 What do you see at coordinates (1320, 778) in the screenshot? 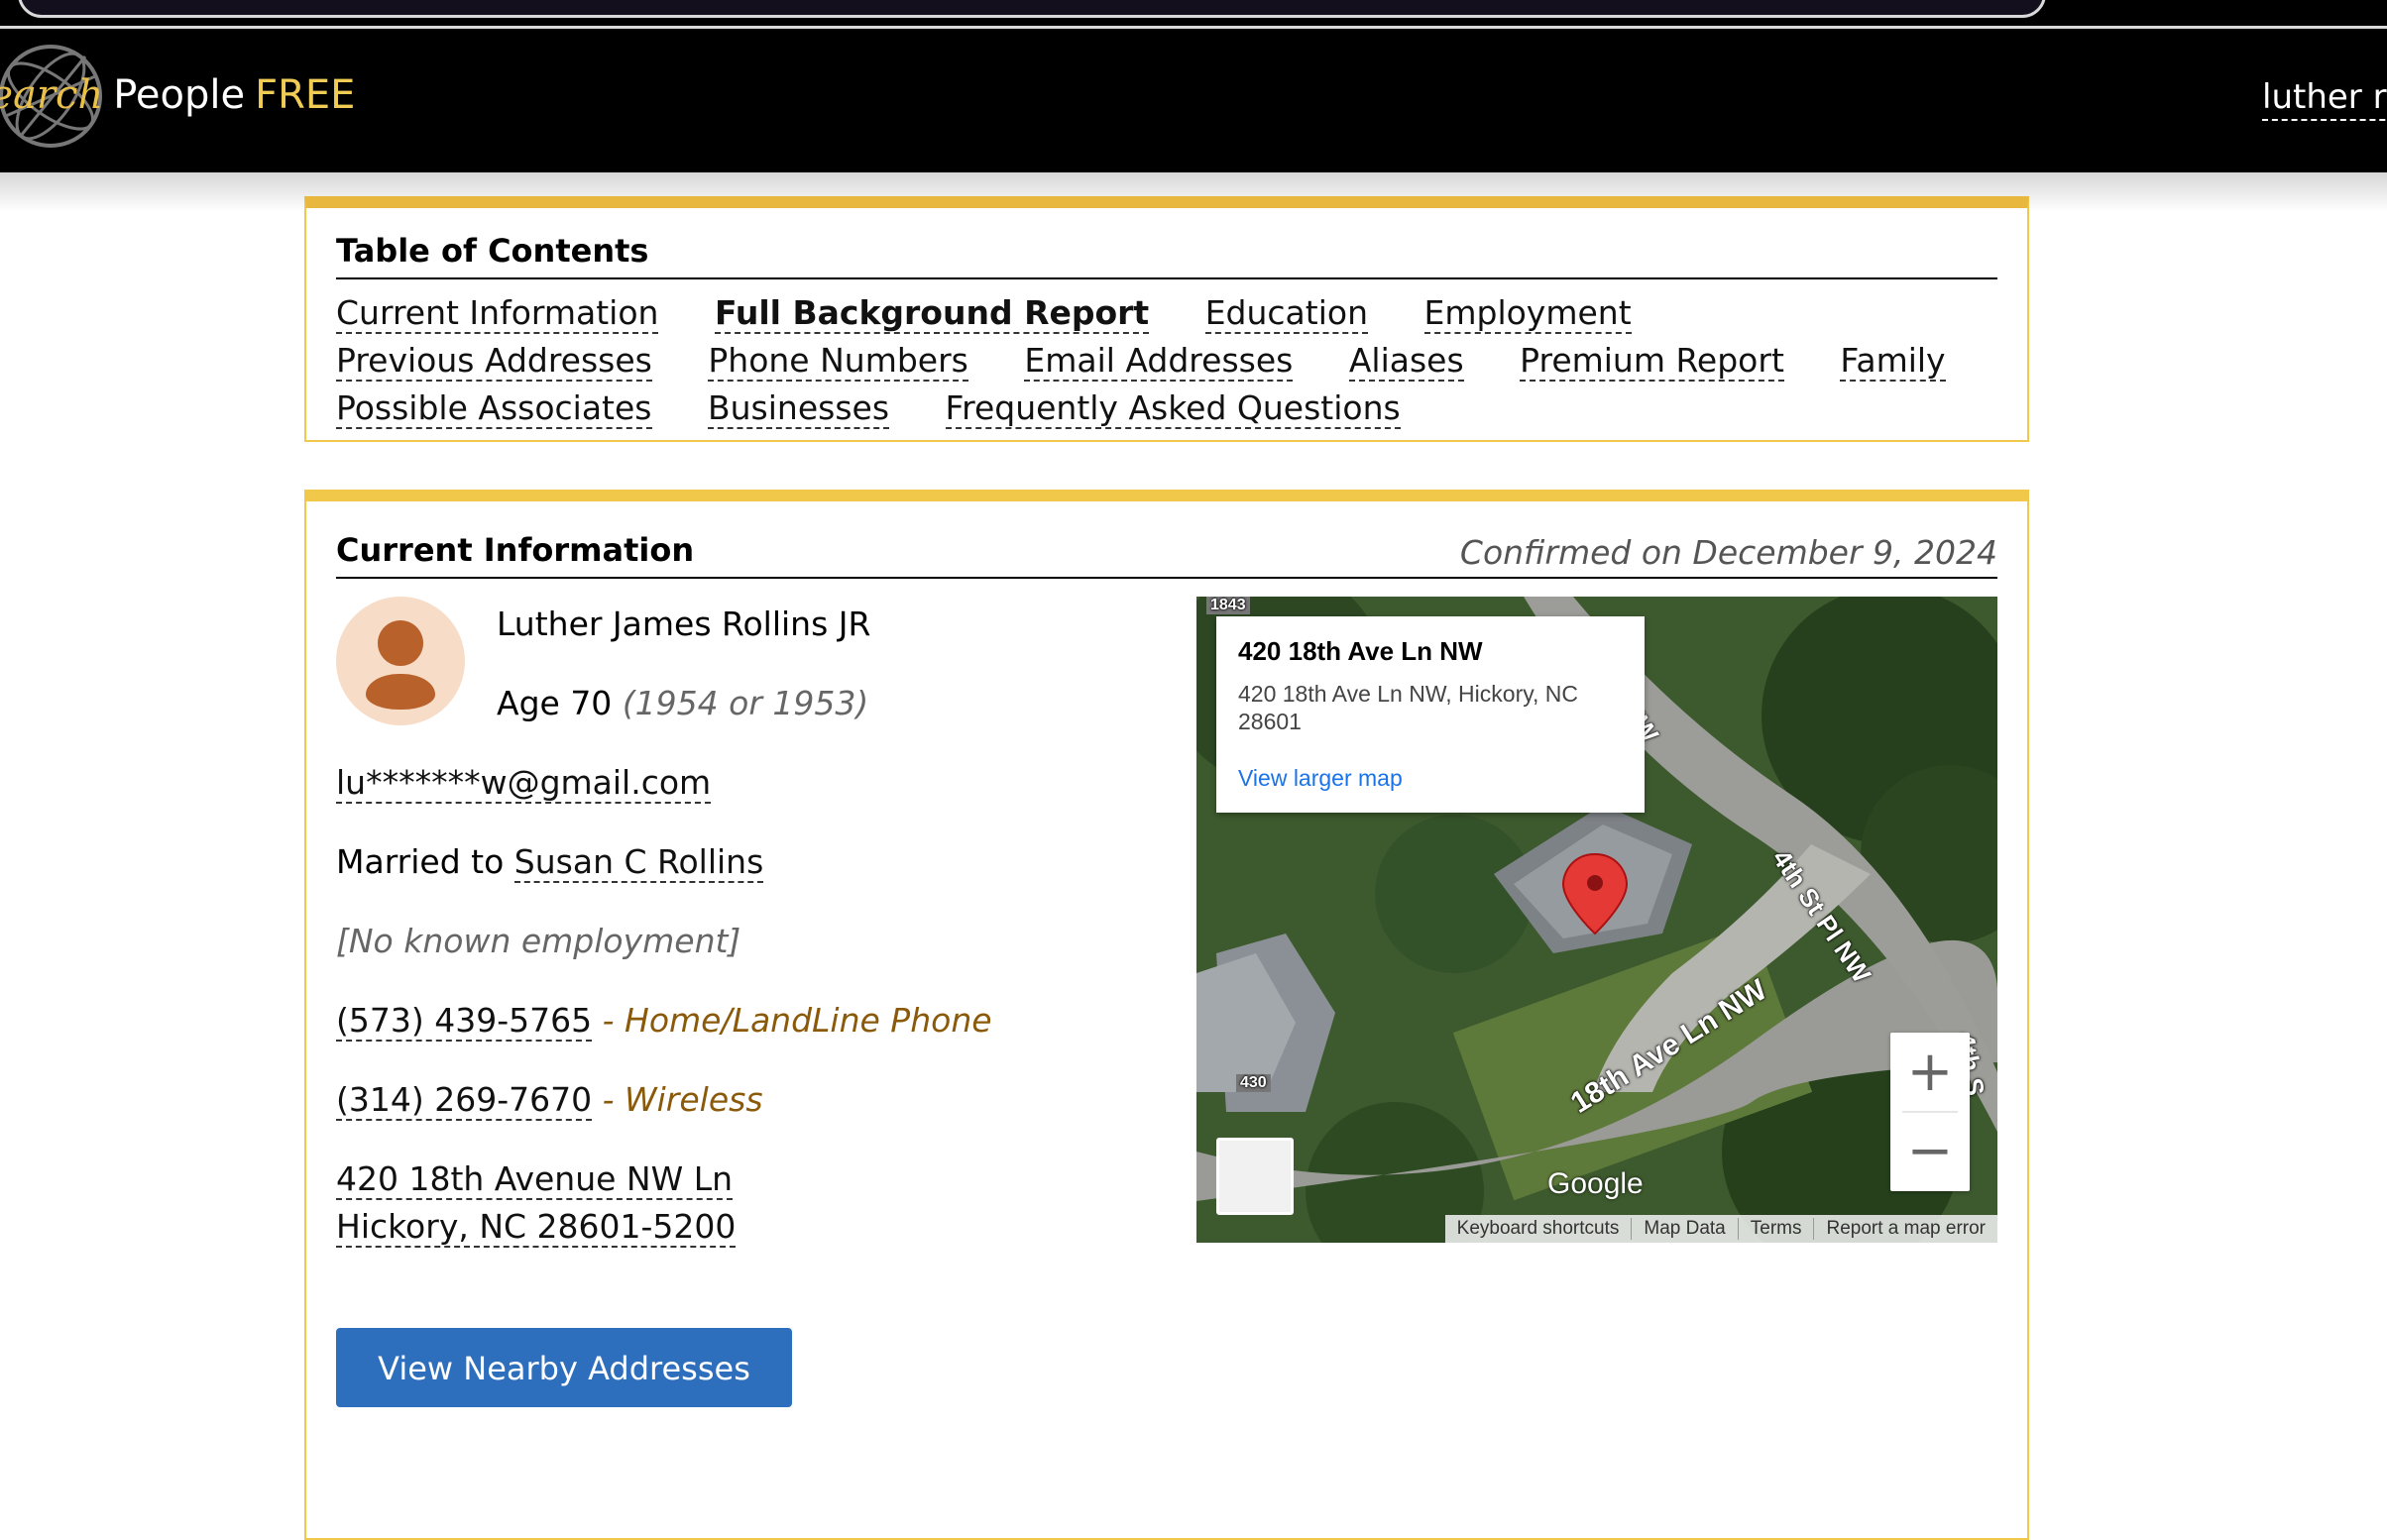
I see `view-larger-map-link: View larger map` at bounding box center [1320, 778].